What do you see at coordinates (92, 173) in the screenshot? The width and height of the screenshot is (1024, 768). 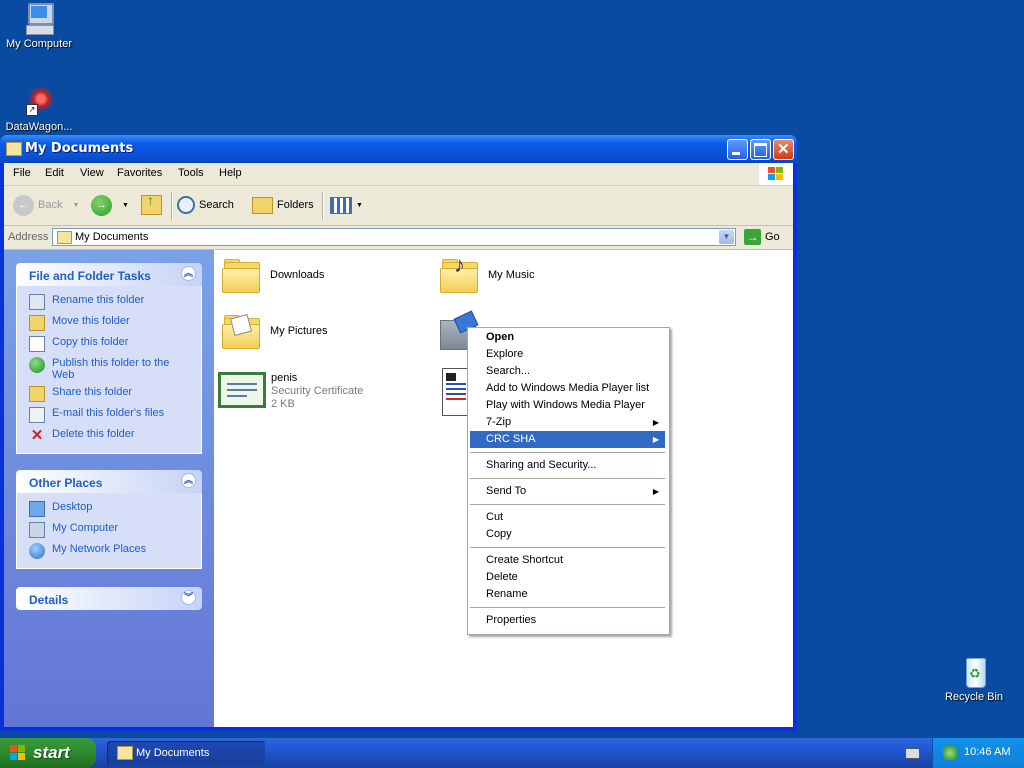 I see `menu-view: View` at bounding box center [92, 173].